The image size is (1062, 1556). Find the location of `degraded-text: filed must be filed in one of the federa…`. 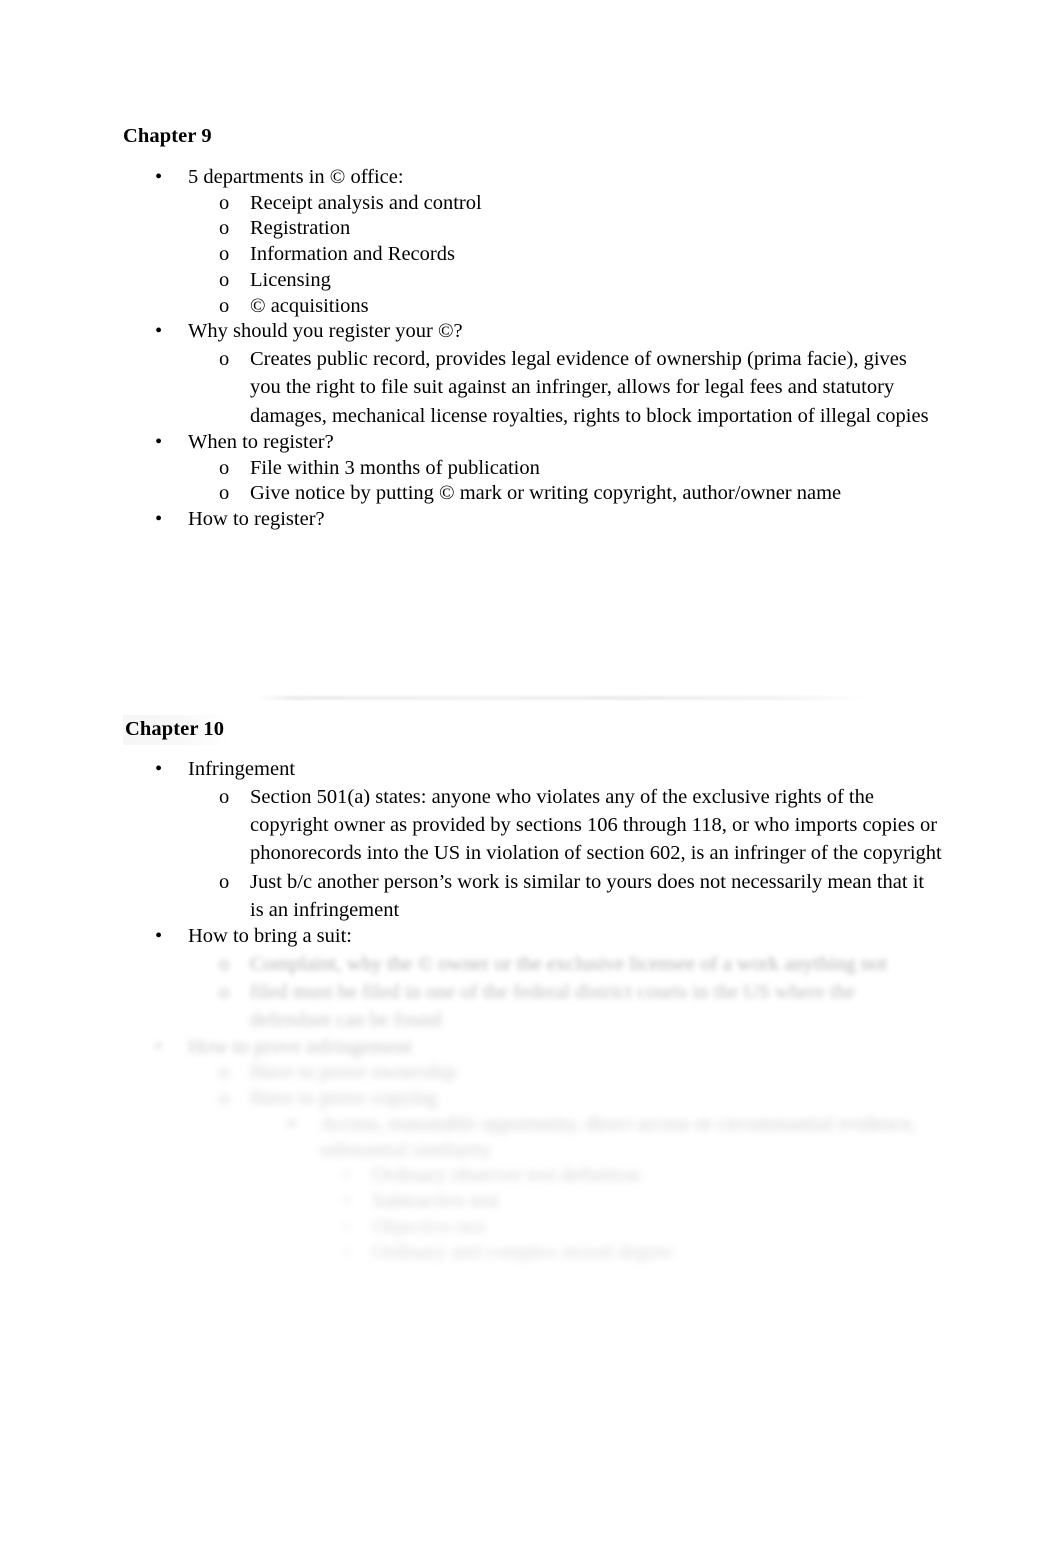

degraded-text: filed must be filed in one of the federa… is located at coordinates (553, 992).